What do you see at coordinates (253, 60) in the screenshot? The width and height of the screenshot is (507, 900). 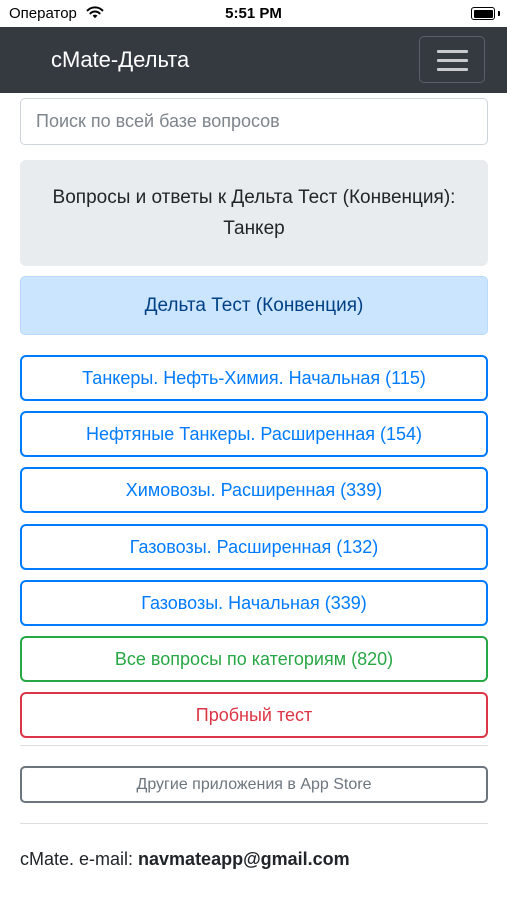 I see `navbar: cMate-Дельта` at bounding box center [253, 60].